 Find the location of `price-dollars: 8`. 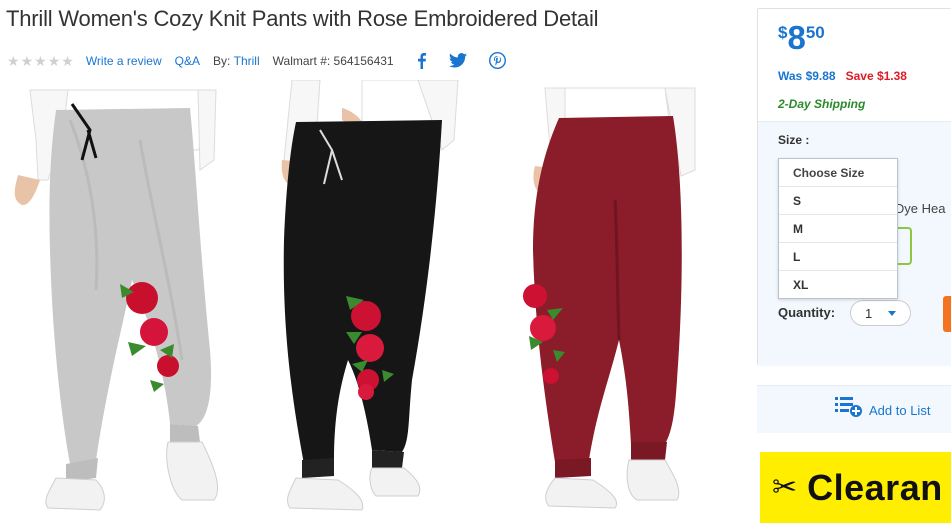

price-dollars: 8 is located at coordinates (796, 37).